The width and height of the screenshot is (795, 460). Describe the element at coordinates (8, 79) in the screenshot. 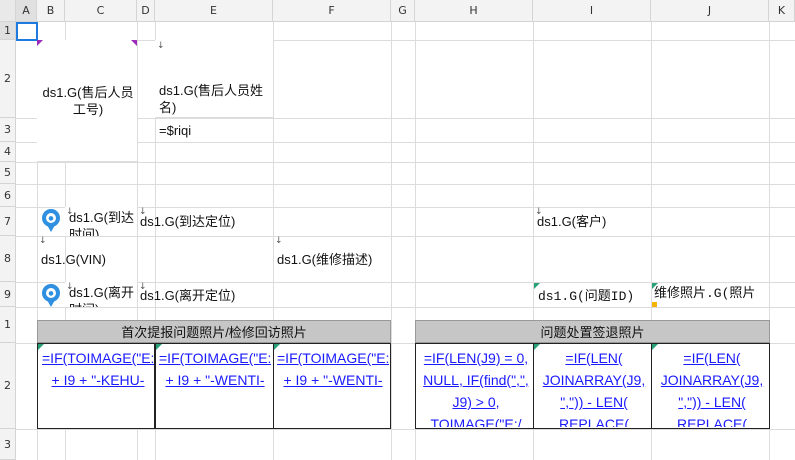

I see `row-header-2: 2` at that location.